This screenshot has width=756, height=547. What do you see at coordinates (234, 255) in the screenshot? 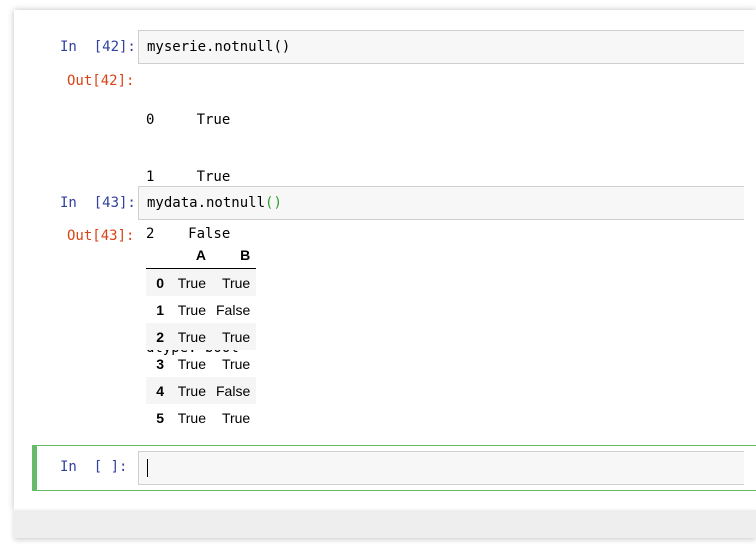
I see `column-header-b: B` at bounding box center [234, 255].